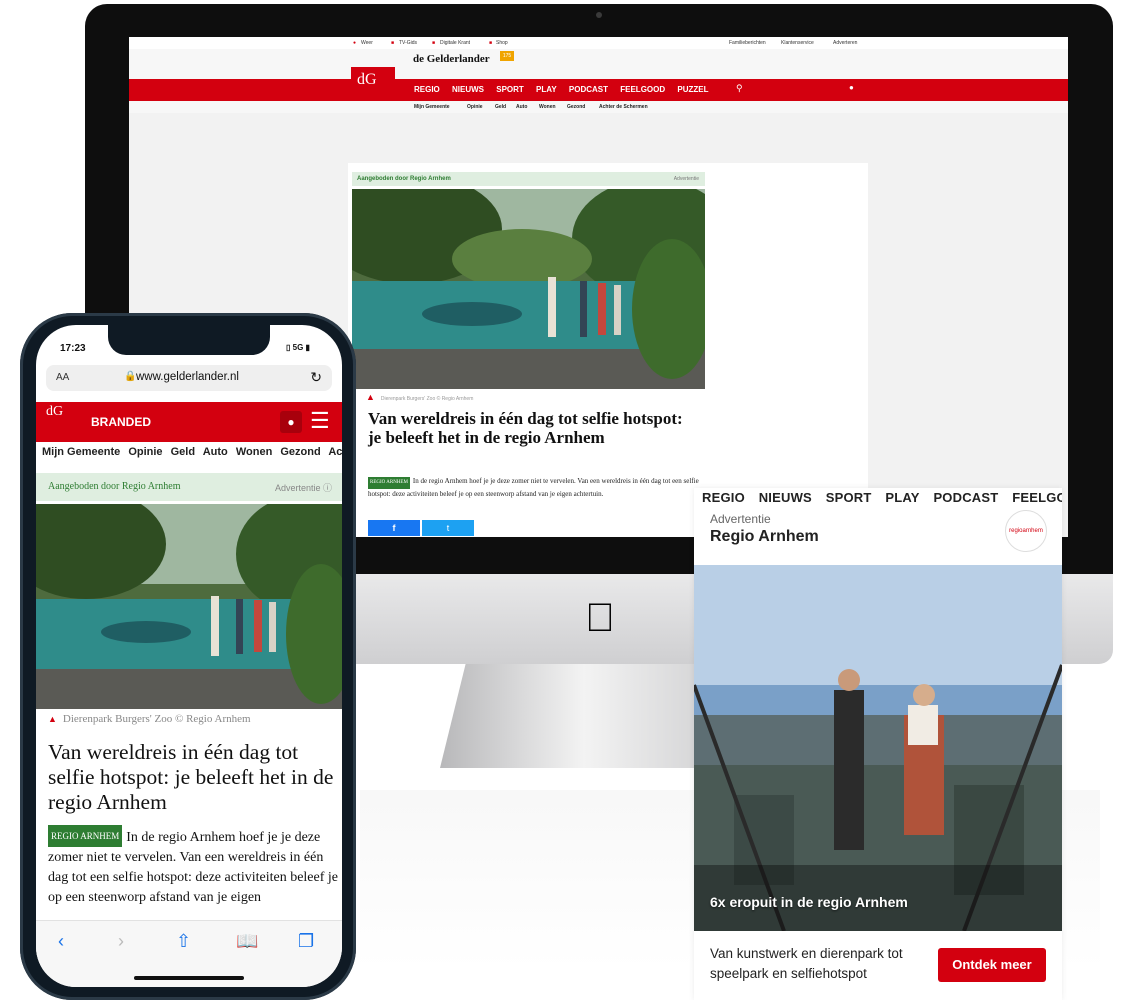 This screenshot has height=1000, width=1122. What do you see at coordinates (247, 941) in the screenshot?
I see `bookmarks-icon: 📖` at bounding box center [247, 941].